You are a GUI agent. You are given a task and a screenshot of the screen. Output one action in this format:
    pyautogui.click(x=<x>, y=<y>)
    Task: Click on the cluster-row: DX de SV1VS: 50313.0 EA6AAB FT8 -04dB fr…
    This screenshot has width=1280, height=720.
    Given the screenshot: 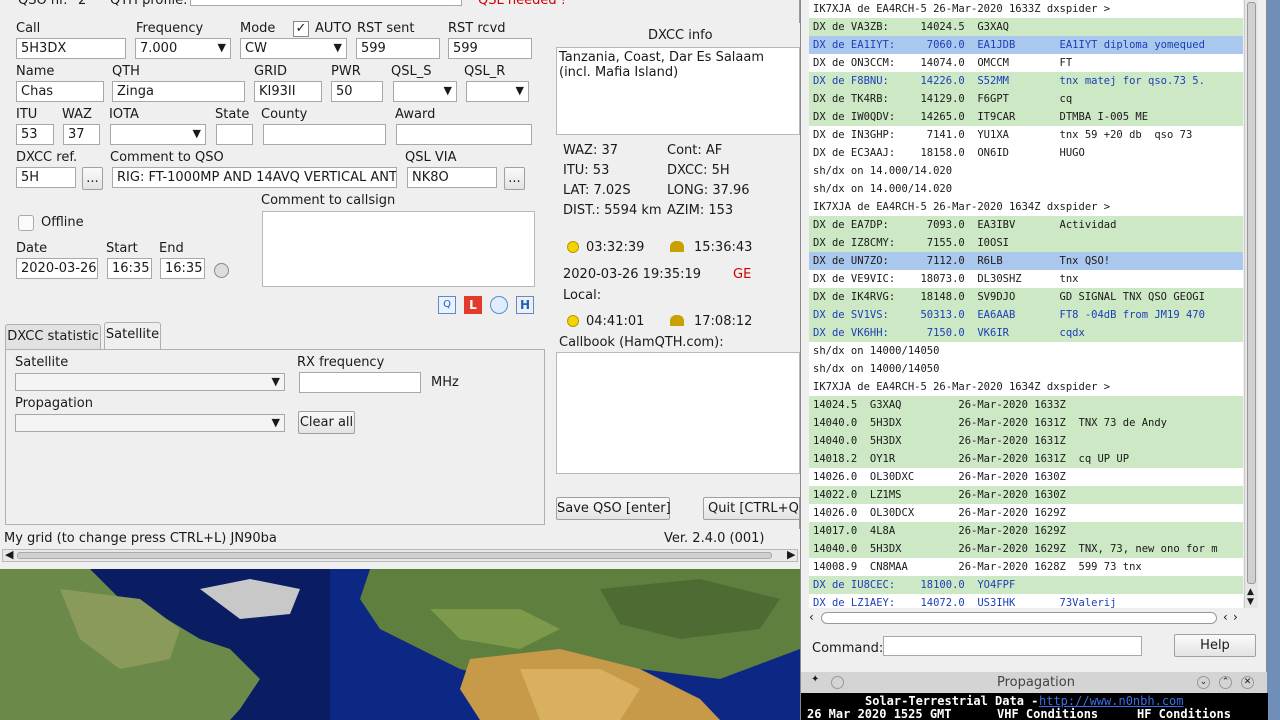 What is the action you would take?
    pyautogui.click(x=1026, y=315)
    